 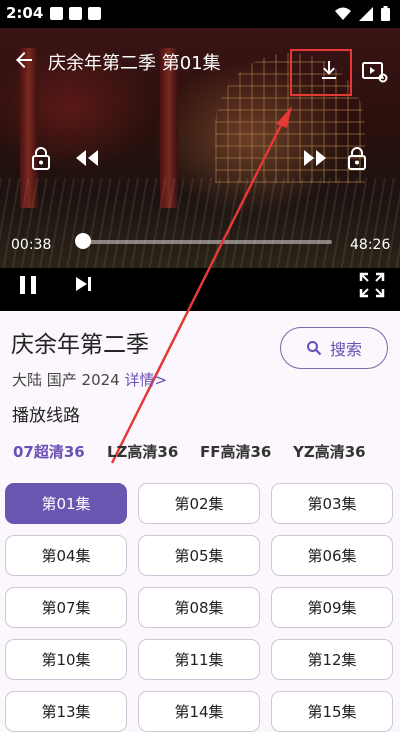 I want to click on search-label: 搜索, so click(x=345, y=349).